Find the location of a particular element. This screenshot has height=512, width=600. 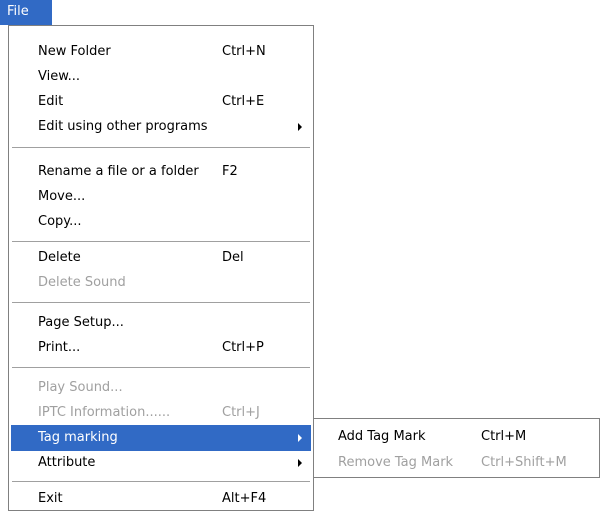

menu-item-label: Delete Sound is located at coordinates (82, 282).